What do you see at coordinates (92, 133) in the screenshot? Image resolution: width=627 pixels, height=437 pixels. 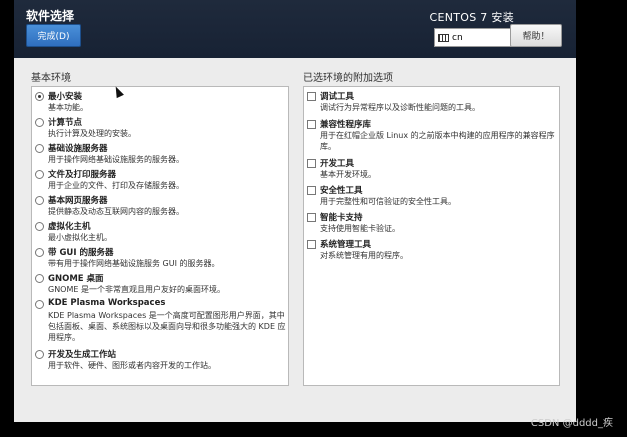 I see `env-item-desc: 执行计算及处理的安装。` at bounding box center [92, 133].